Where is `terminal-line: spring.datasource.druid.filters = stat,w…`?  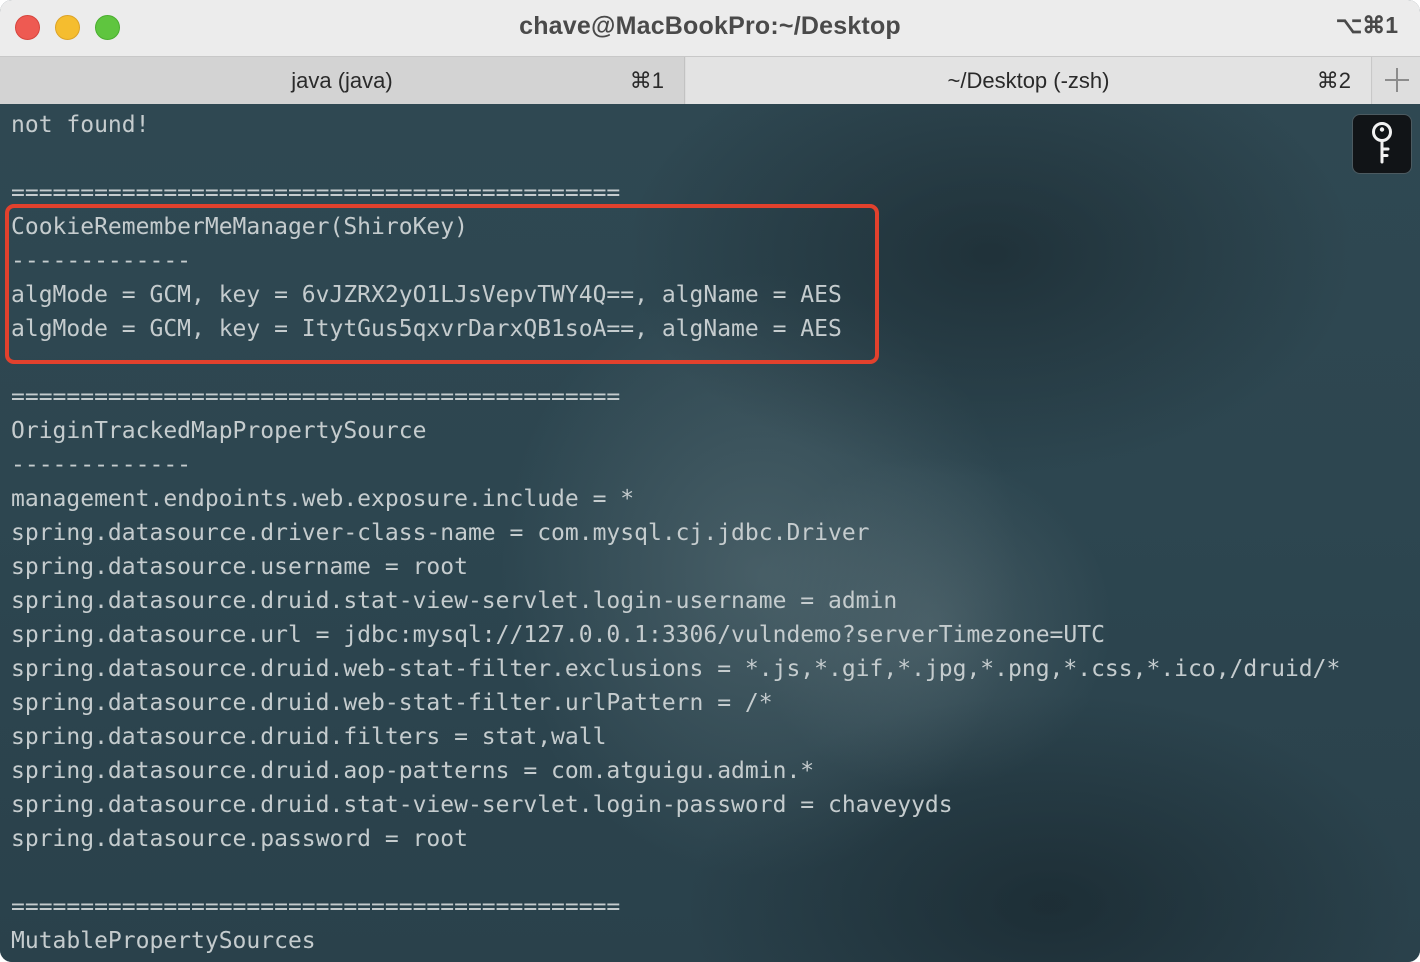 terminal-line: spring.datasource.druid.filters = stat,w… is located at coordinates (309, 737).